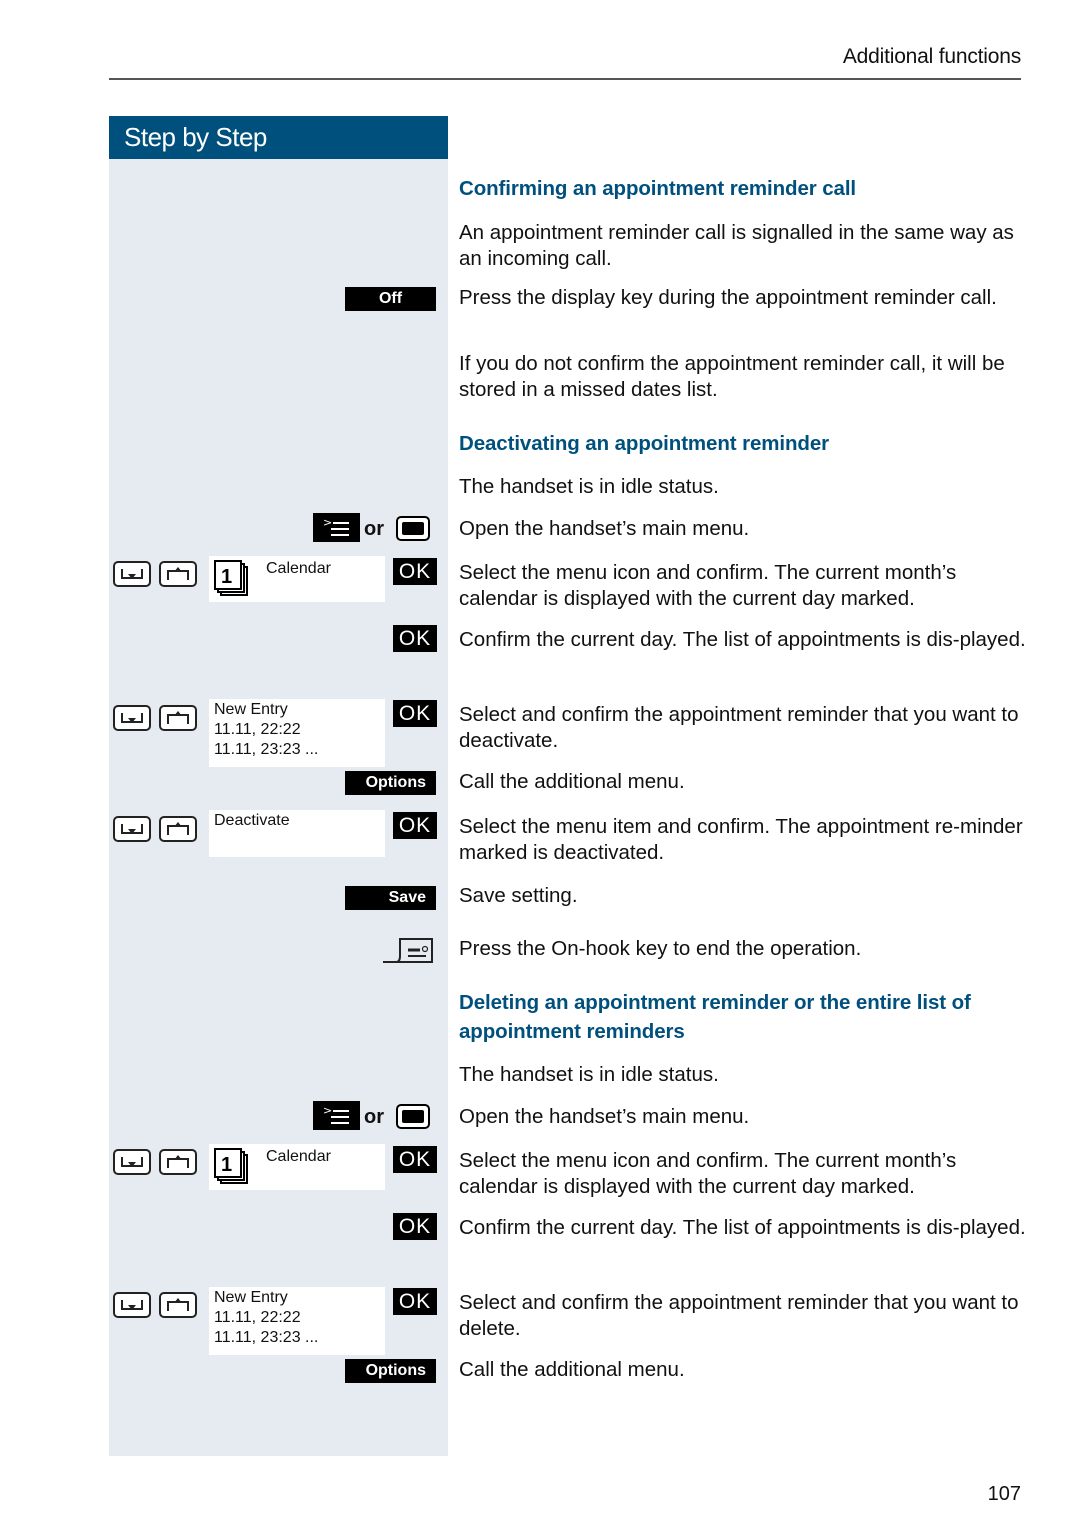  What do you see at coordinates (252, 820) in the screenshot?
I see `menu-item-deactivate: Deactivate` at bounding box center [252, 820].